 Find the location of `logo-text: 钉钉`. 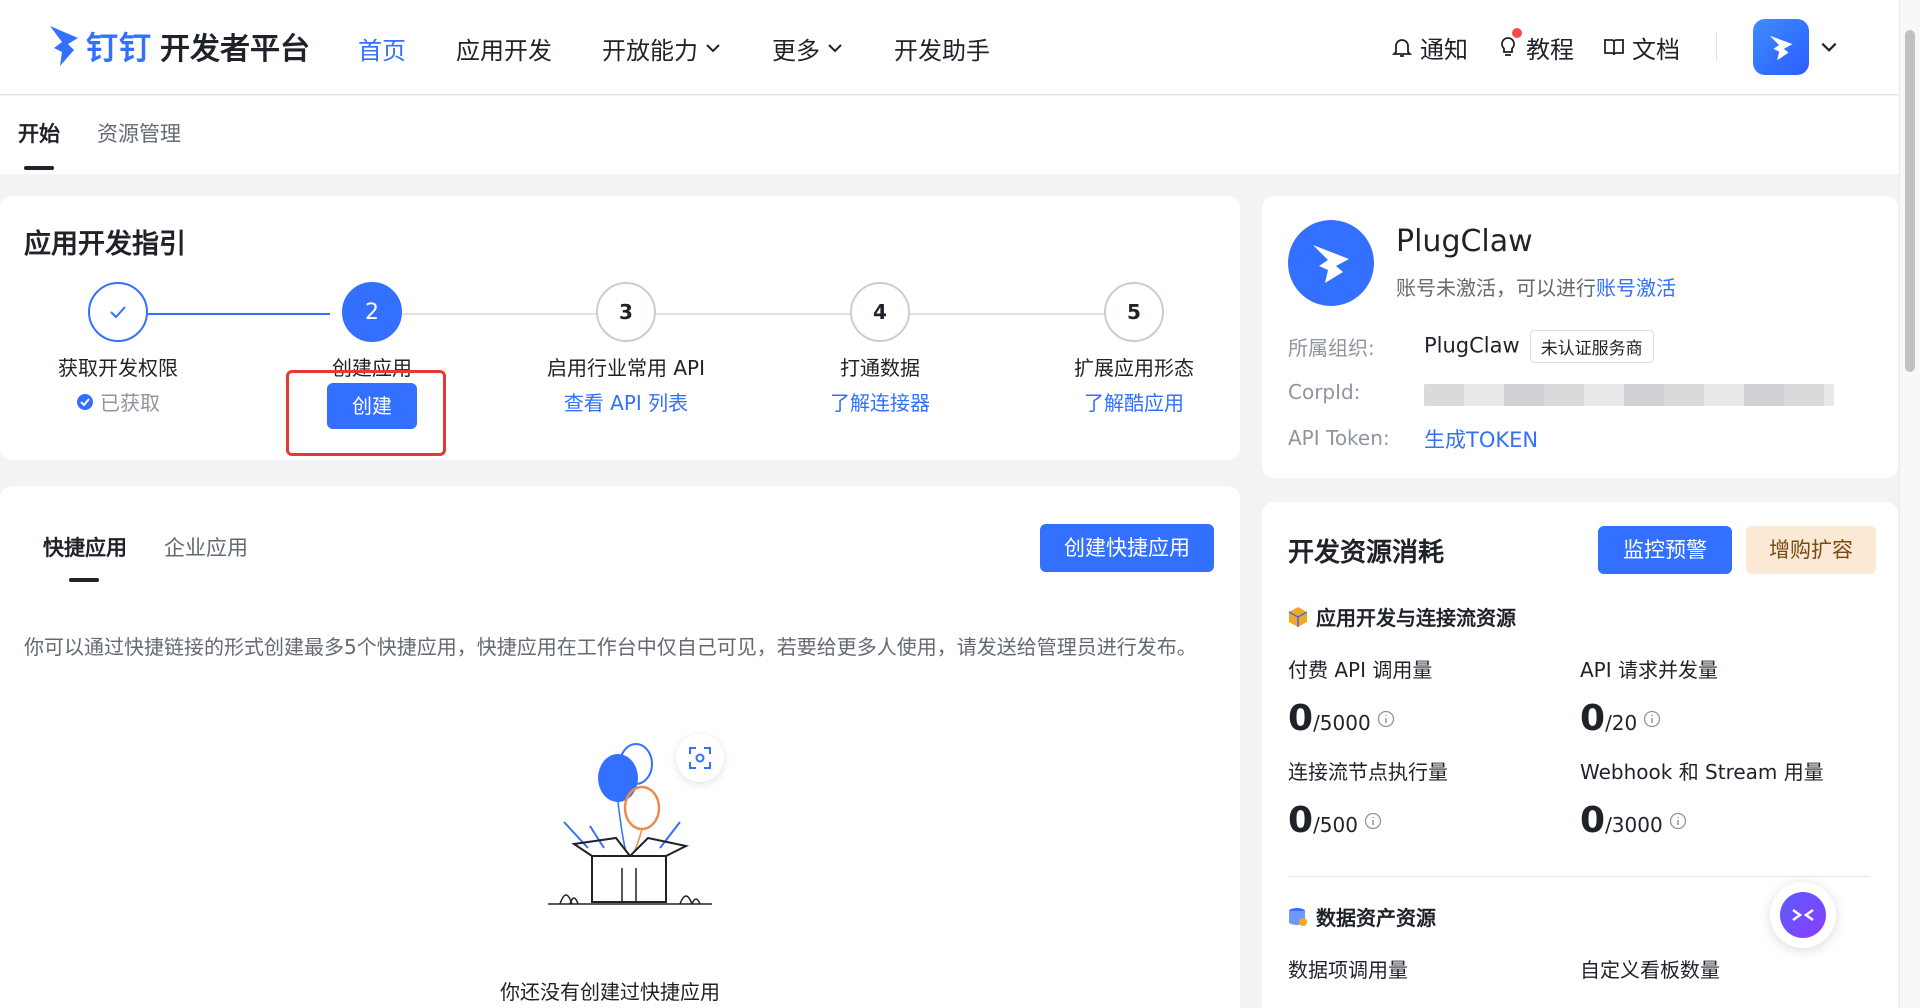

logo-text: 钉钉 is located at coordinates (119, 48).